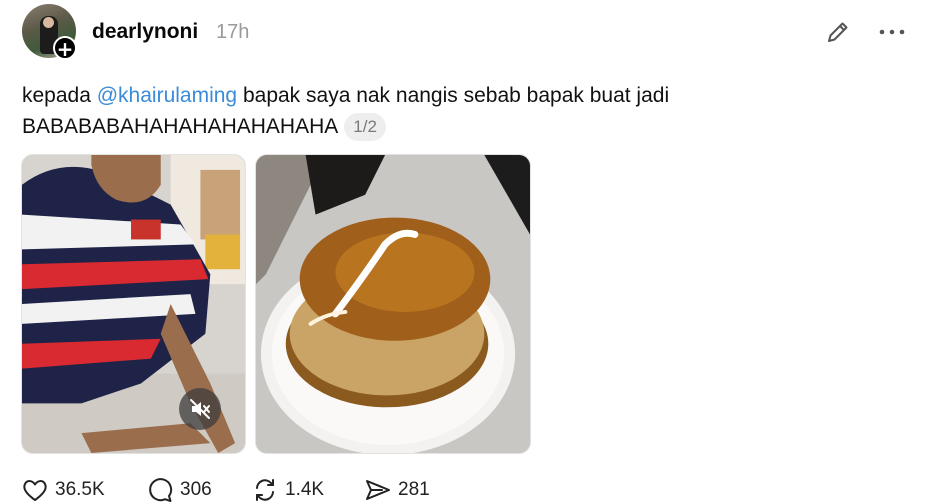 The width and height of the screenshot is (928, 504). I want to click on post-text-before: kepada, so click(59, 95).